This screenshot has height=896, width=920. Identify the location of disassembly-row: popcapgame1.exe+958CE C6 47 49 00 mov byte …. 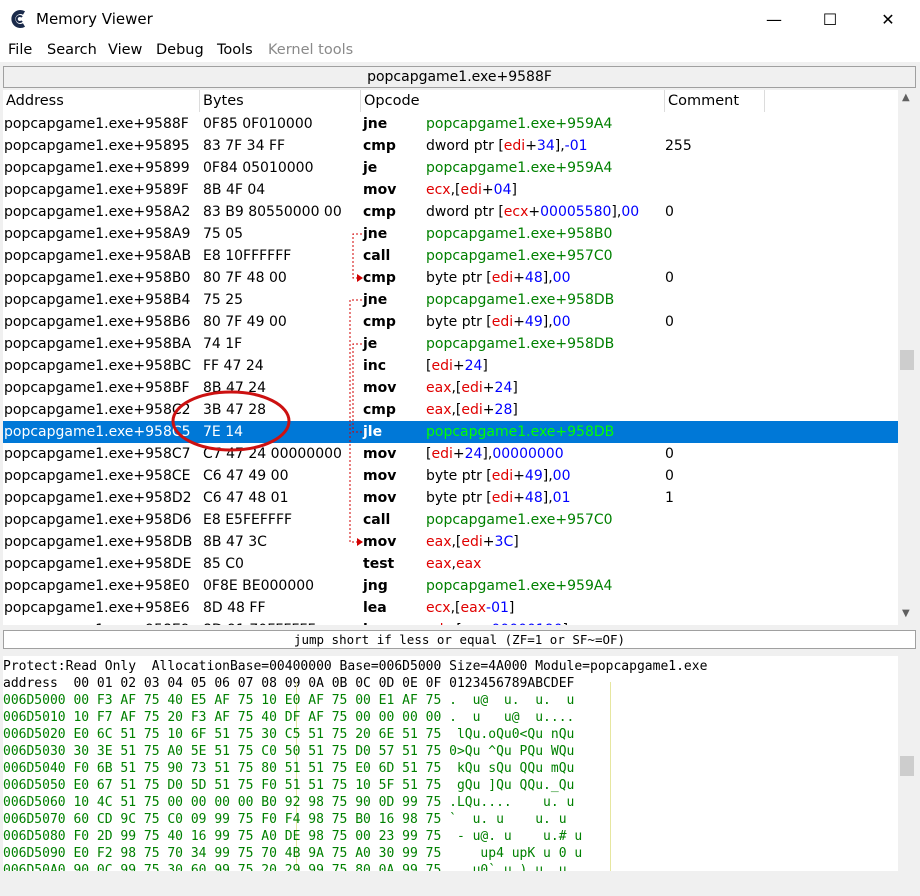
(450, 476).